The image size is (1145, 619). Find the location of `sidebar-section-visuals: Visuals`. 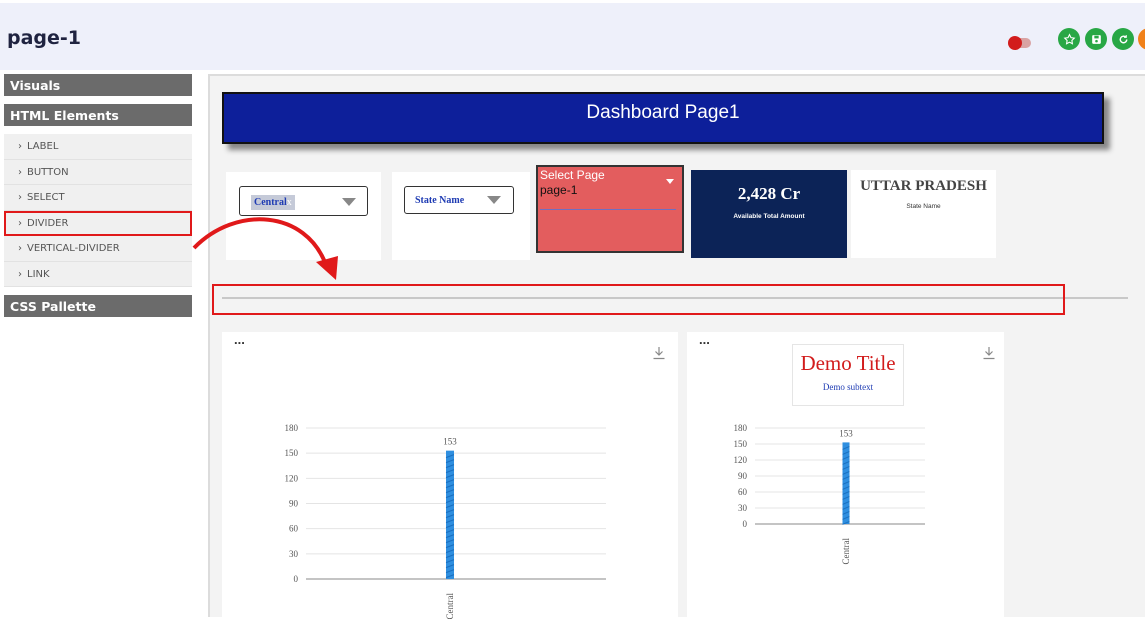

sidebar-section-visuals: Visuals is located at coordinates (98, 85).